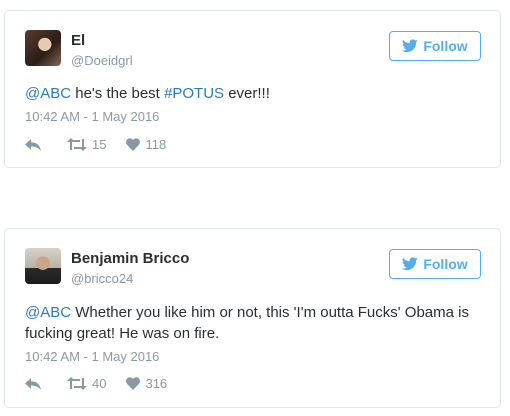 This screenshot has width=510, height=416. Describe the element at coordinates (247, 93) in the screenshot. I see `tweet-text-part: ever!!!` at that location.